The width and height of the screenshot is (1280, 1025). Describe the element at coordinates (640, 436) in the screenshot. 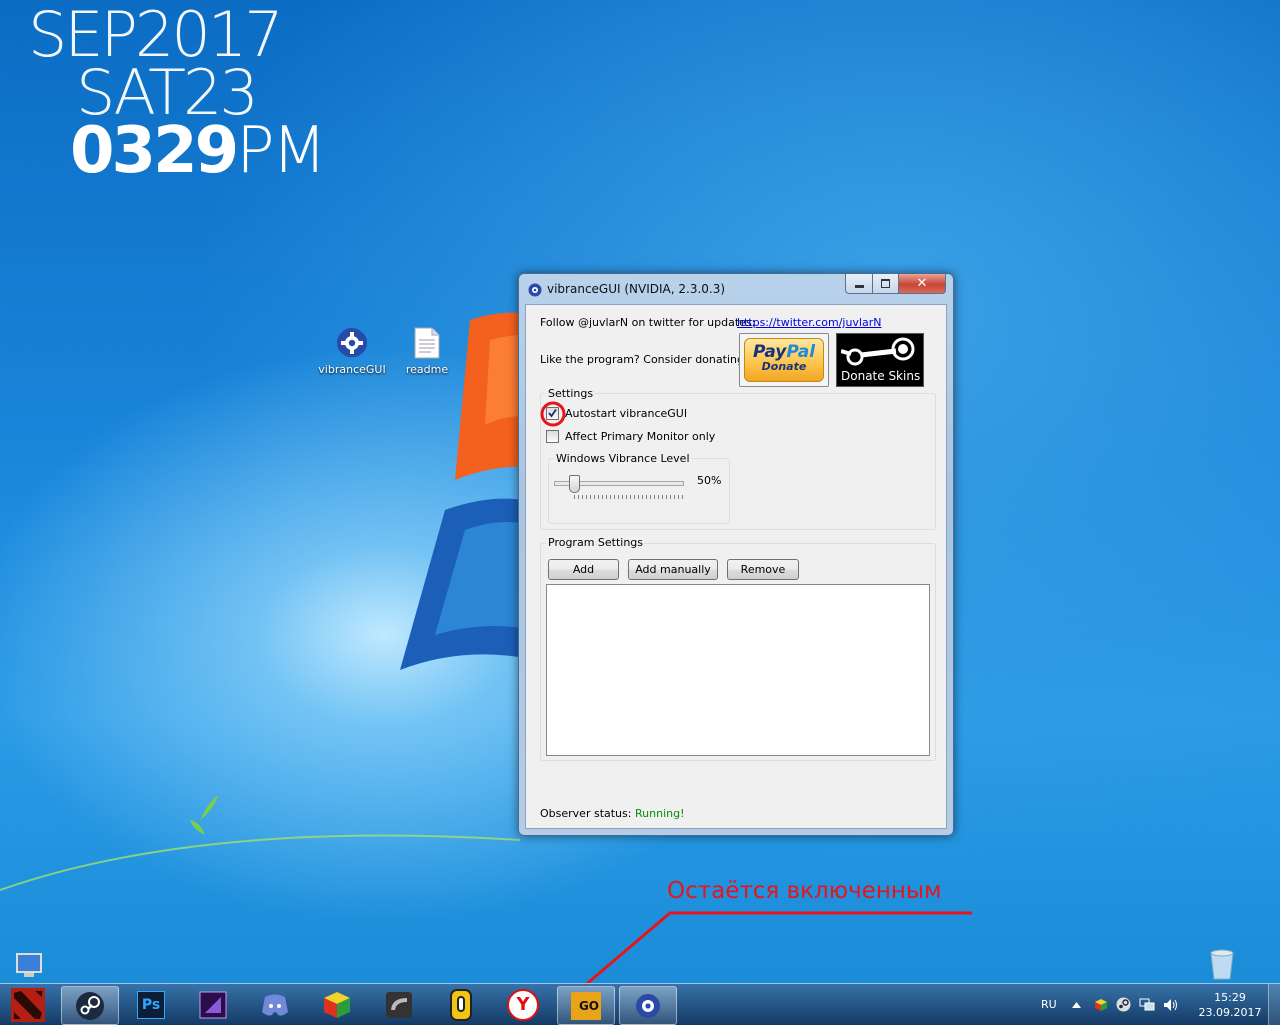

I see `affect-primary-monitor-label: Affect Primary Monitor only` at that location.